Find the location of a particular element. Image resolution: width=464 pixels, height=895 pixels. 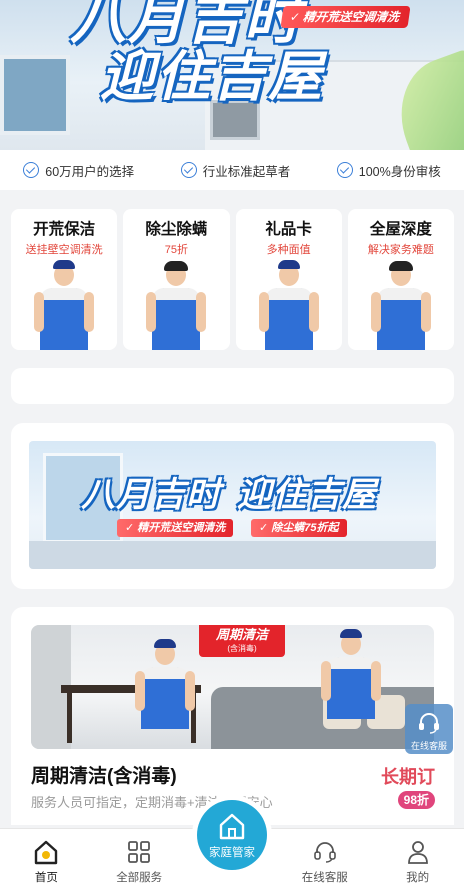

promo-floor-decoration is located at coordinates (232, 555).